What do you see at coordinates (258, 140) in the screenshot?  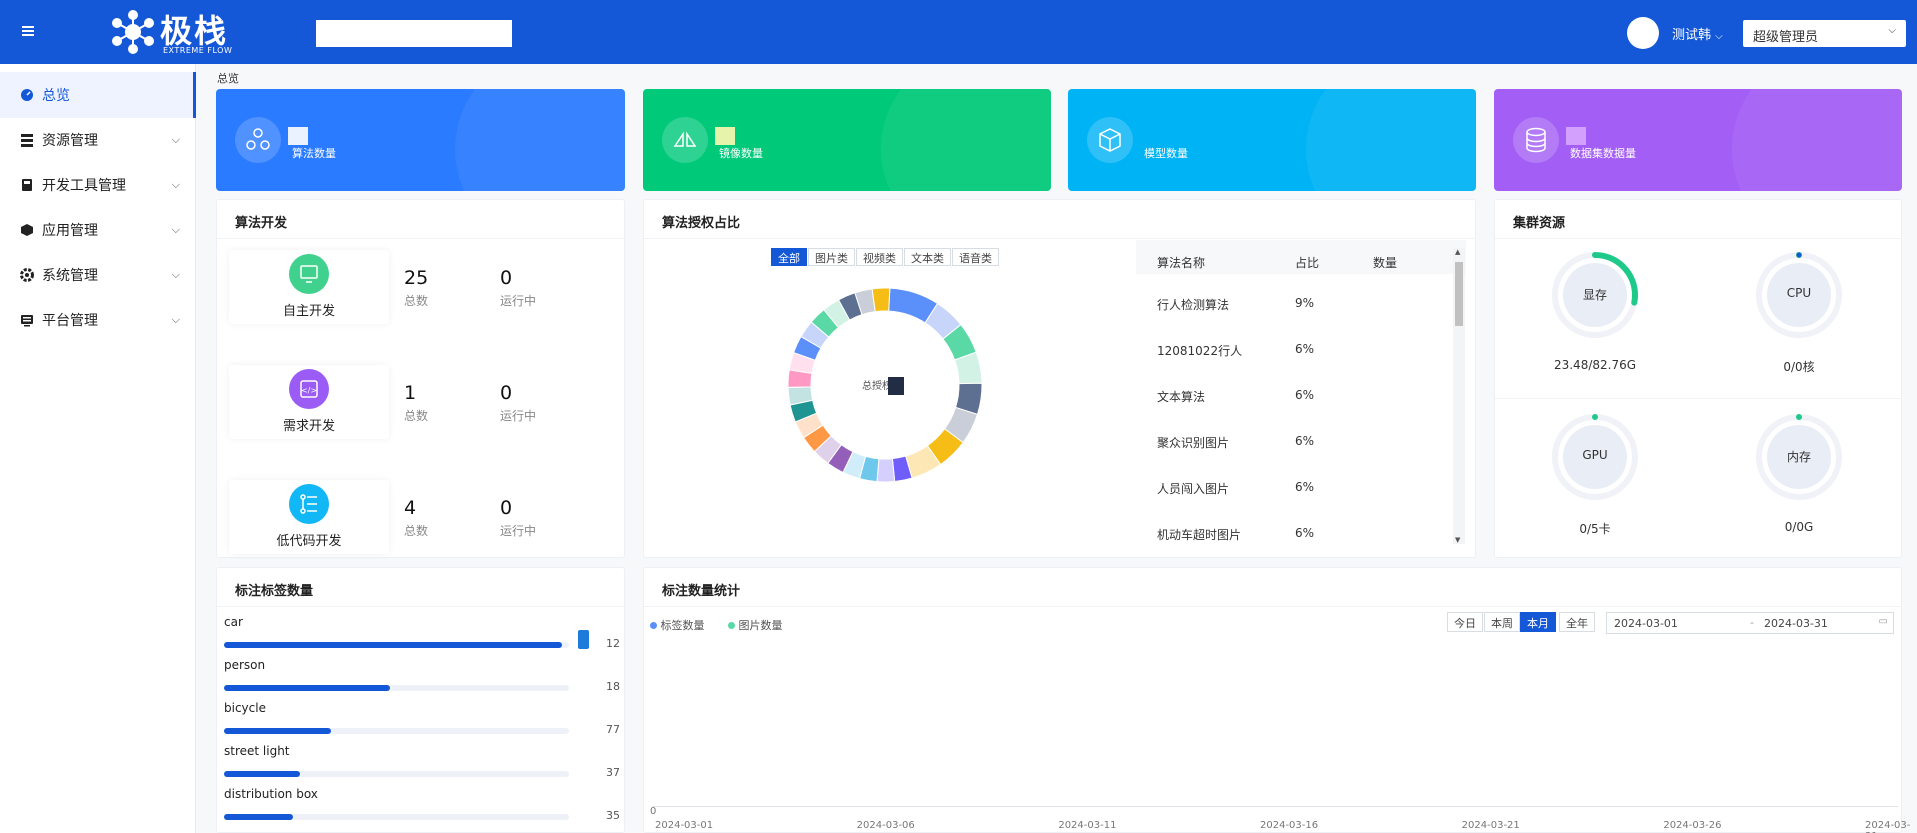 I see `algorithm-icon` at bounding box center [258, 140].